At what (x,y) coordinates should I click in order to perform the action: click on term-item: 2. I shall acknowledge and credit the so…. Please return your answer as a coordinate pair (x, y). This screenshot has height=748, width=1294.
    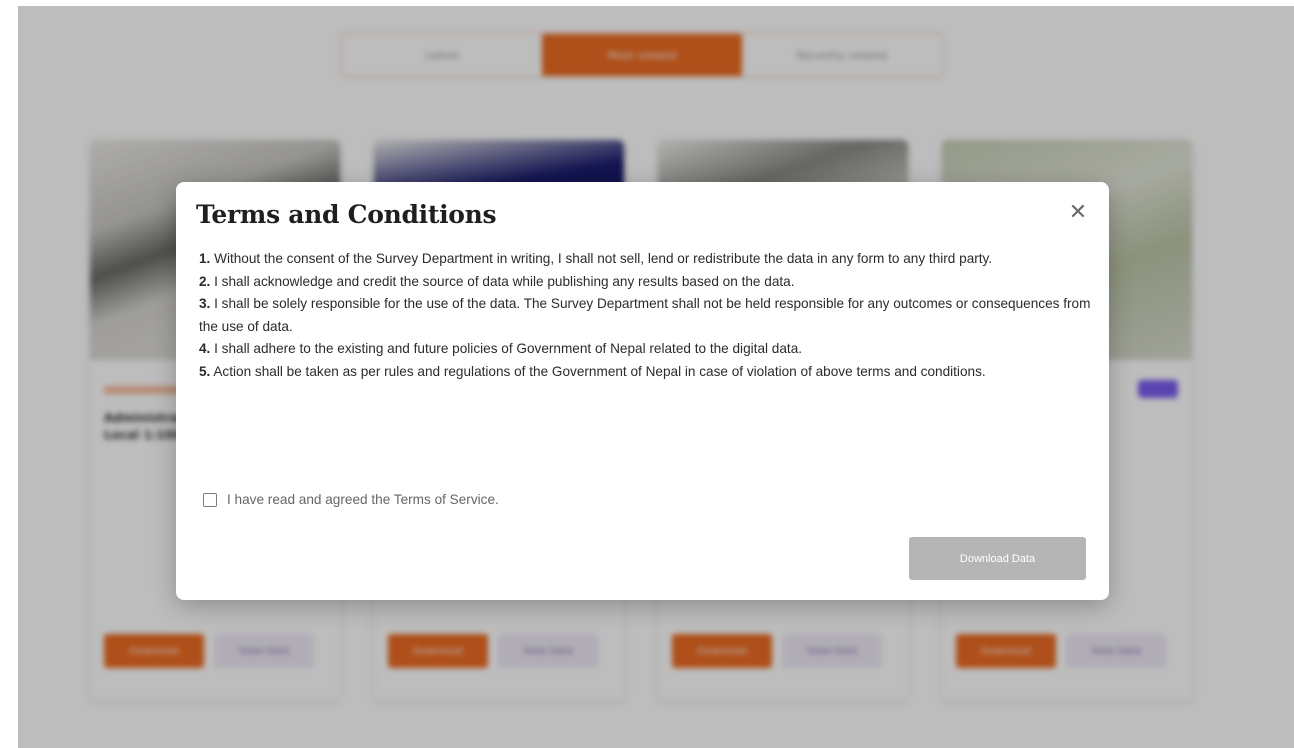
    Looking at the image, I should click on (645, 282).